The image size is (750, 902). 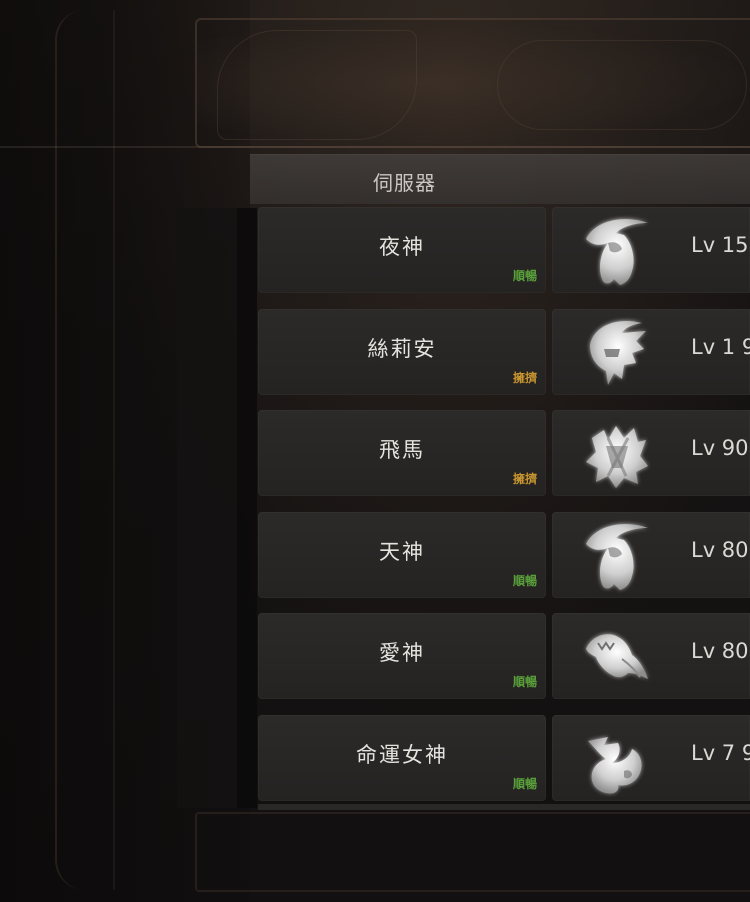 I want to click on decorative-frame-bottom, so click(x=472, y=852).